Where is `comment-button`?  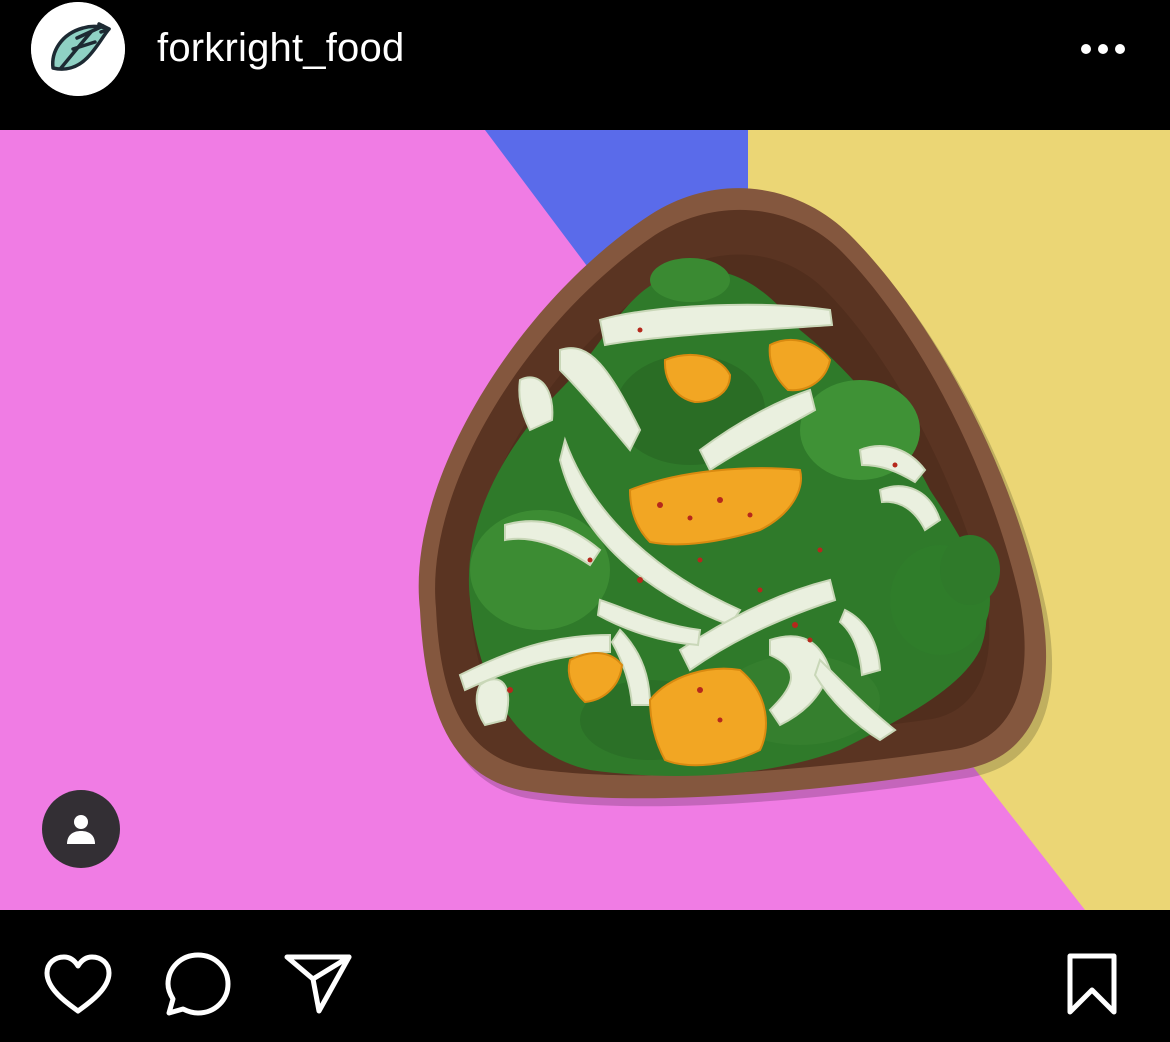
comment-button is located at coordinates (198, 984).